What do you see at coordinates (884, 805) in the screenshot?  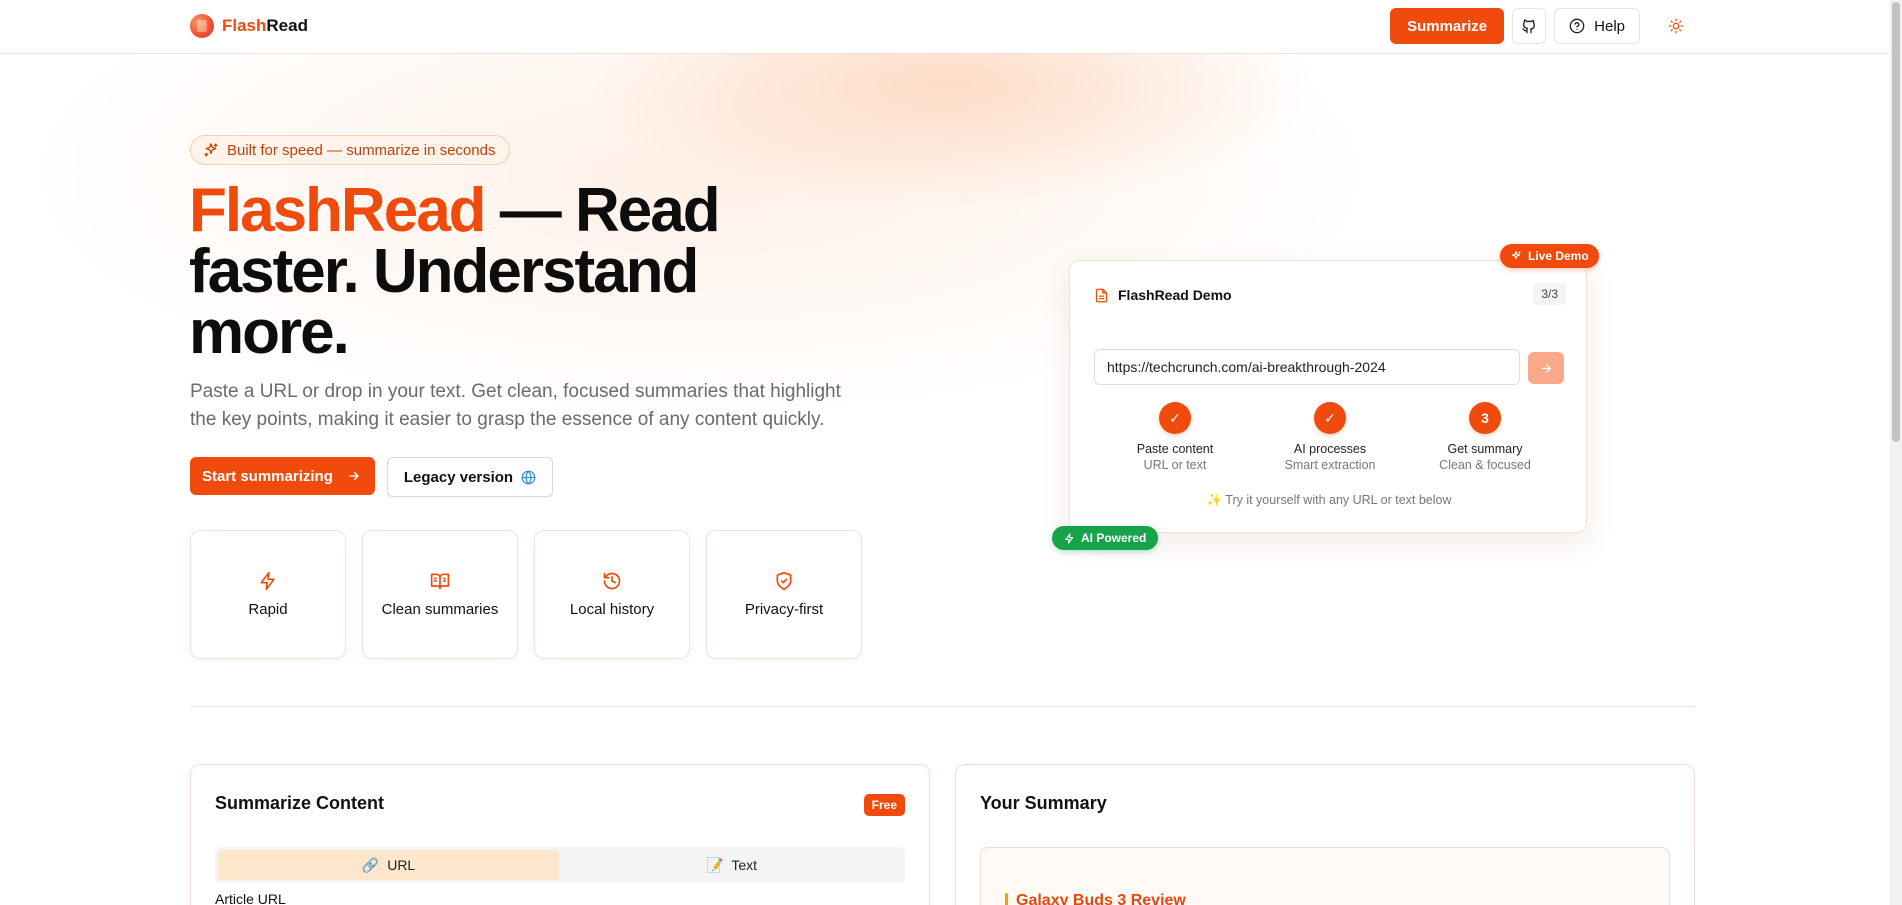 I see `free-badge: Free` at bounding box center [884, 805].